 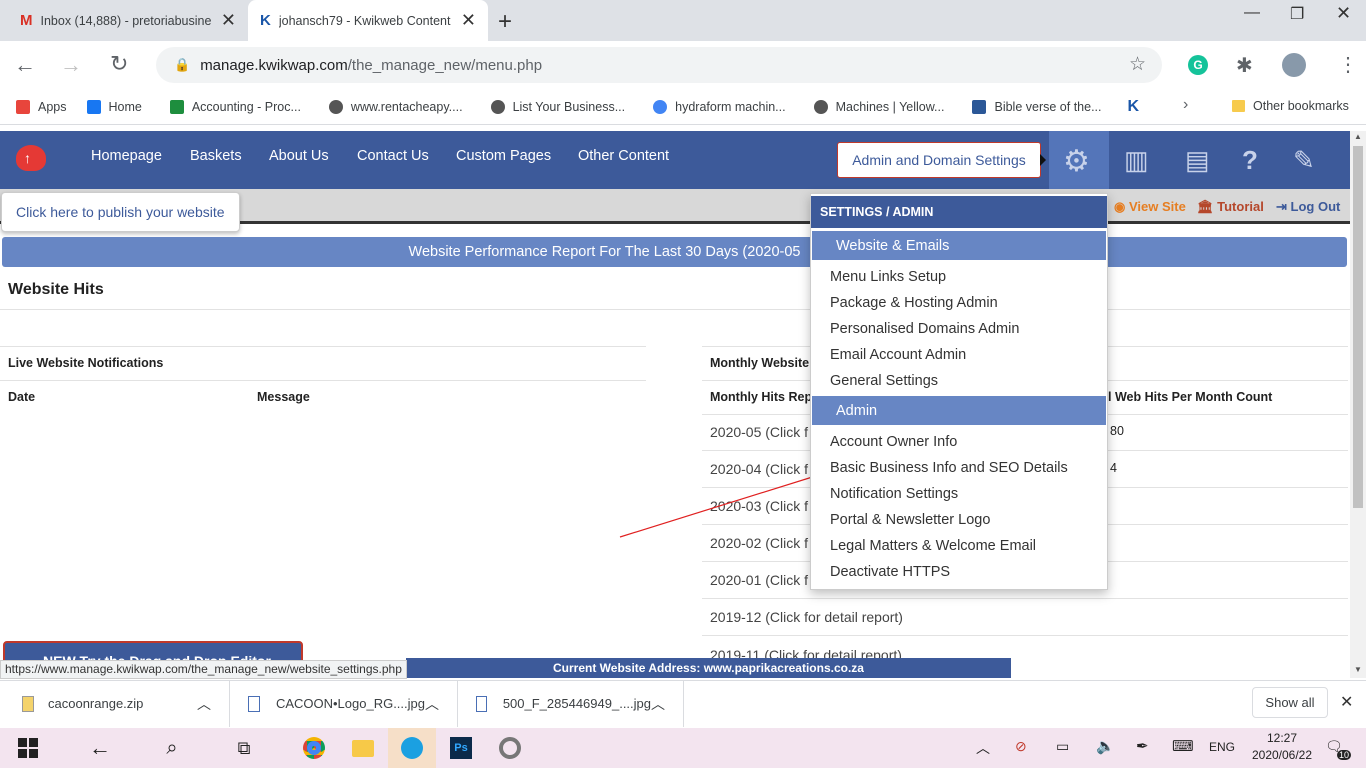 What do you see at coordinates (71, 65) in the screenshot?
I see `forward-icon: →` at bounding box center [71, 65].